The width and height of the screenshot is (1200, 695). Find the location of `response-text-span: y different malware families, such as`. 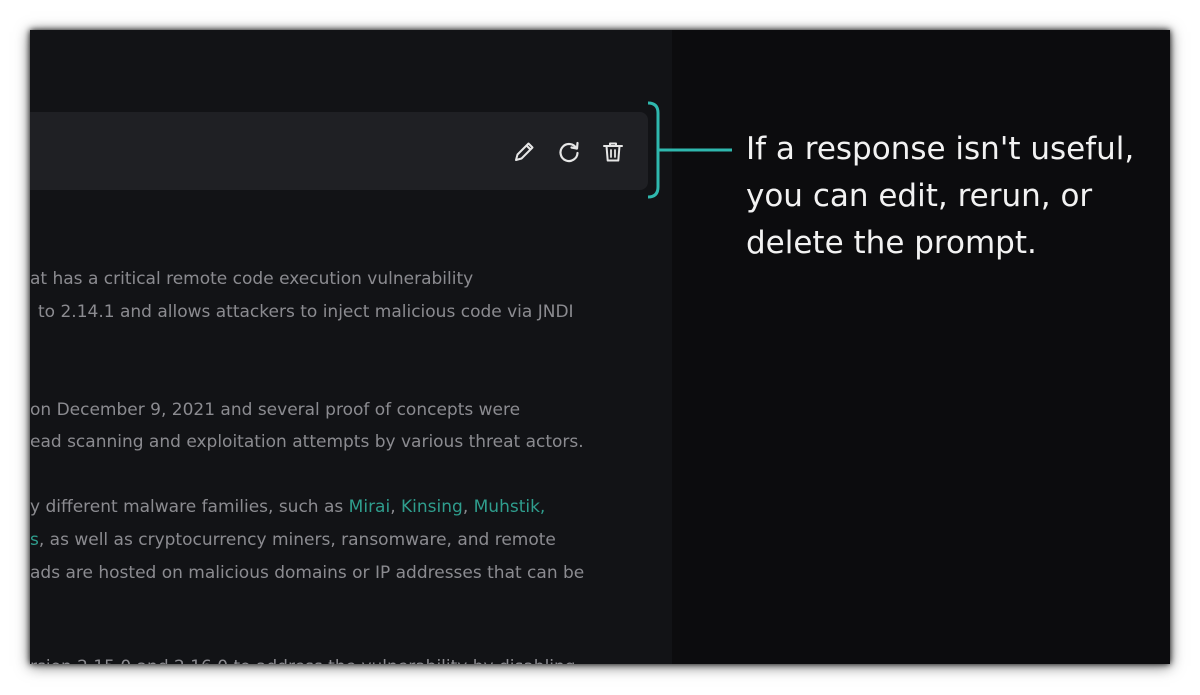

response-text-span: y different malware families, such as is located at coordinates (189, 507).